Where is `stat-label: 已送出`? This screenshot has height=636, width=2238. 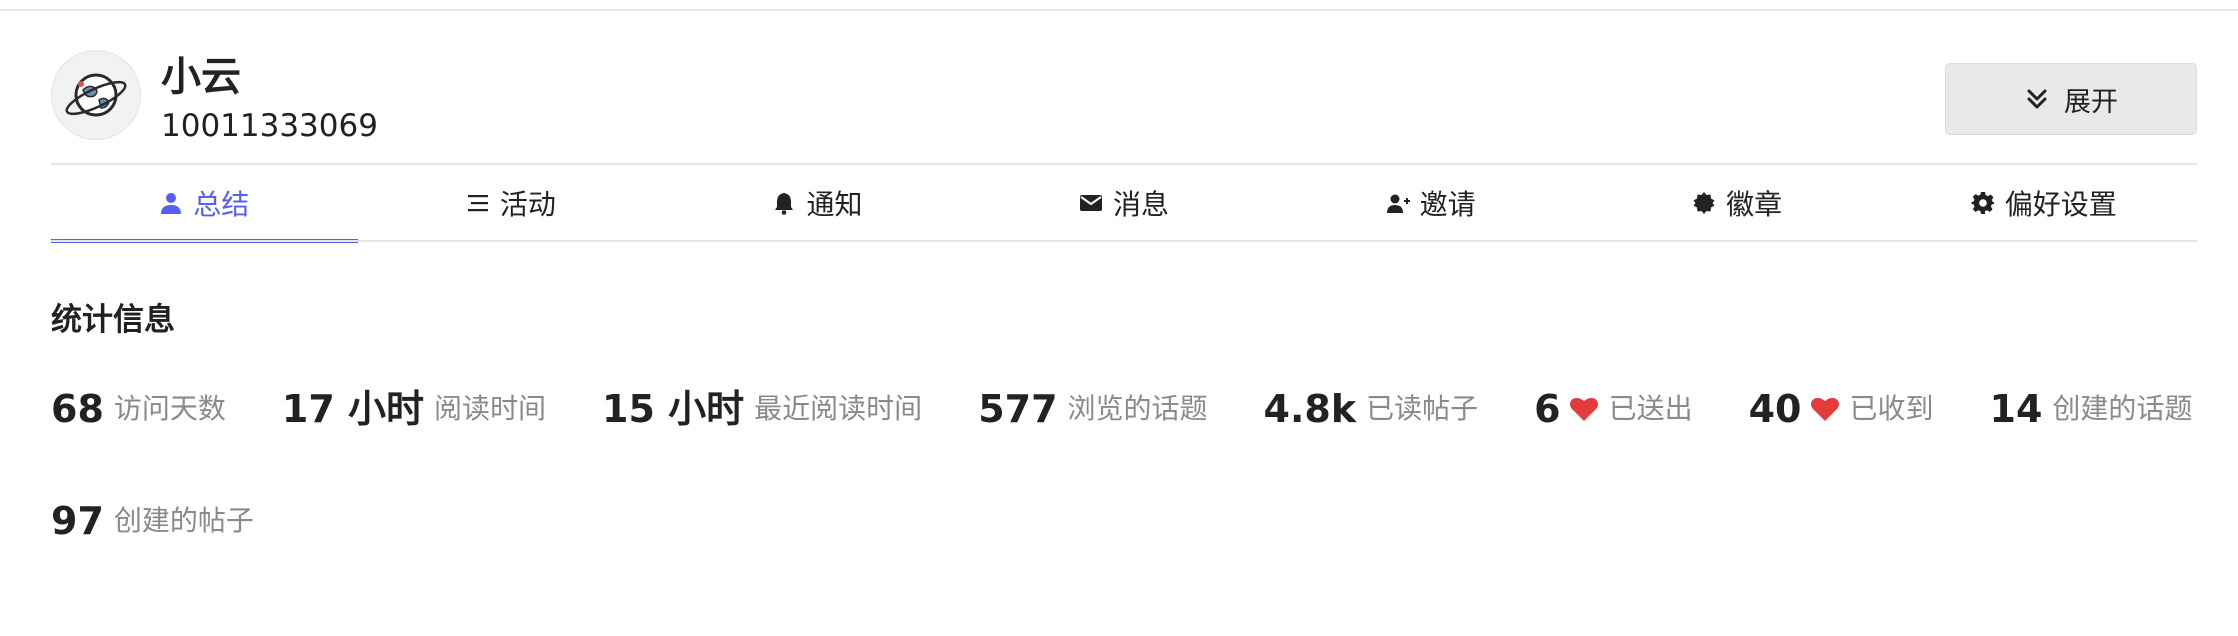 stat-label: 已送出 is located at coordinates (1650, 408).